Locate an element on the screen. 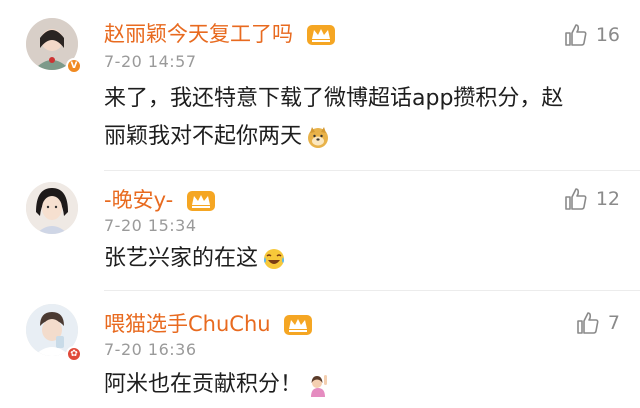 This screenshot has width=640, height=408. avatar-image is located at coordinates (52, 208).